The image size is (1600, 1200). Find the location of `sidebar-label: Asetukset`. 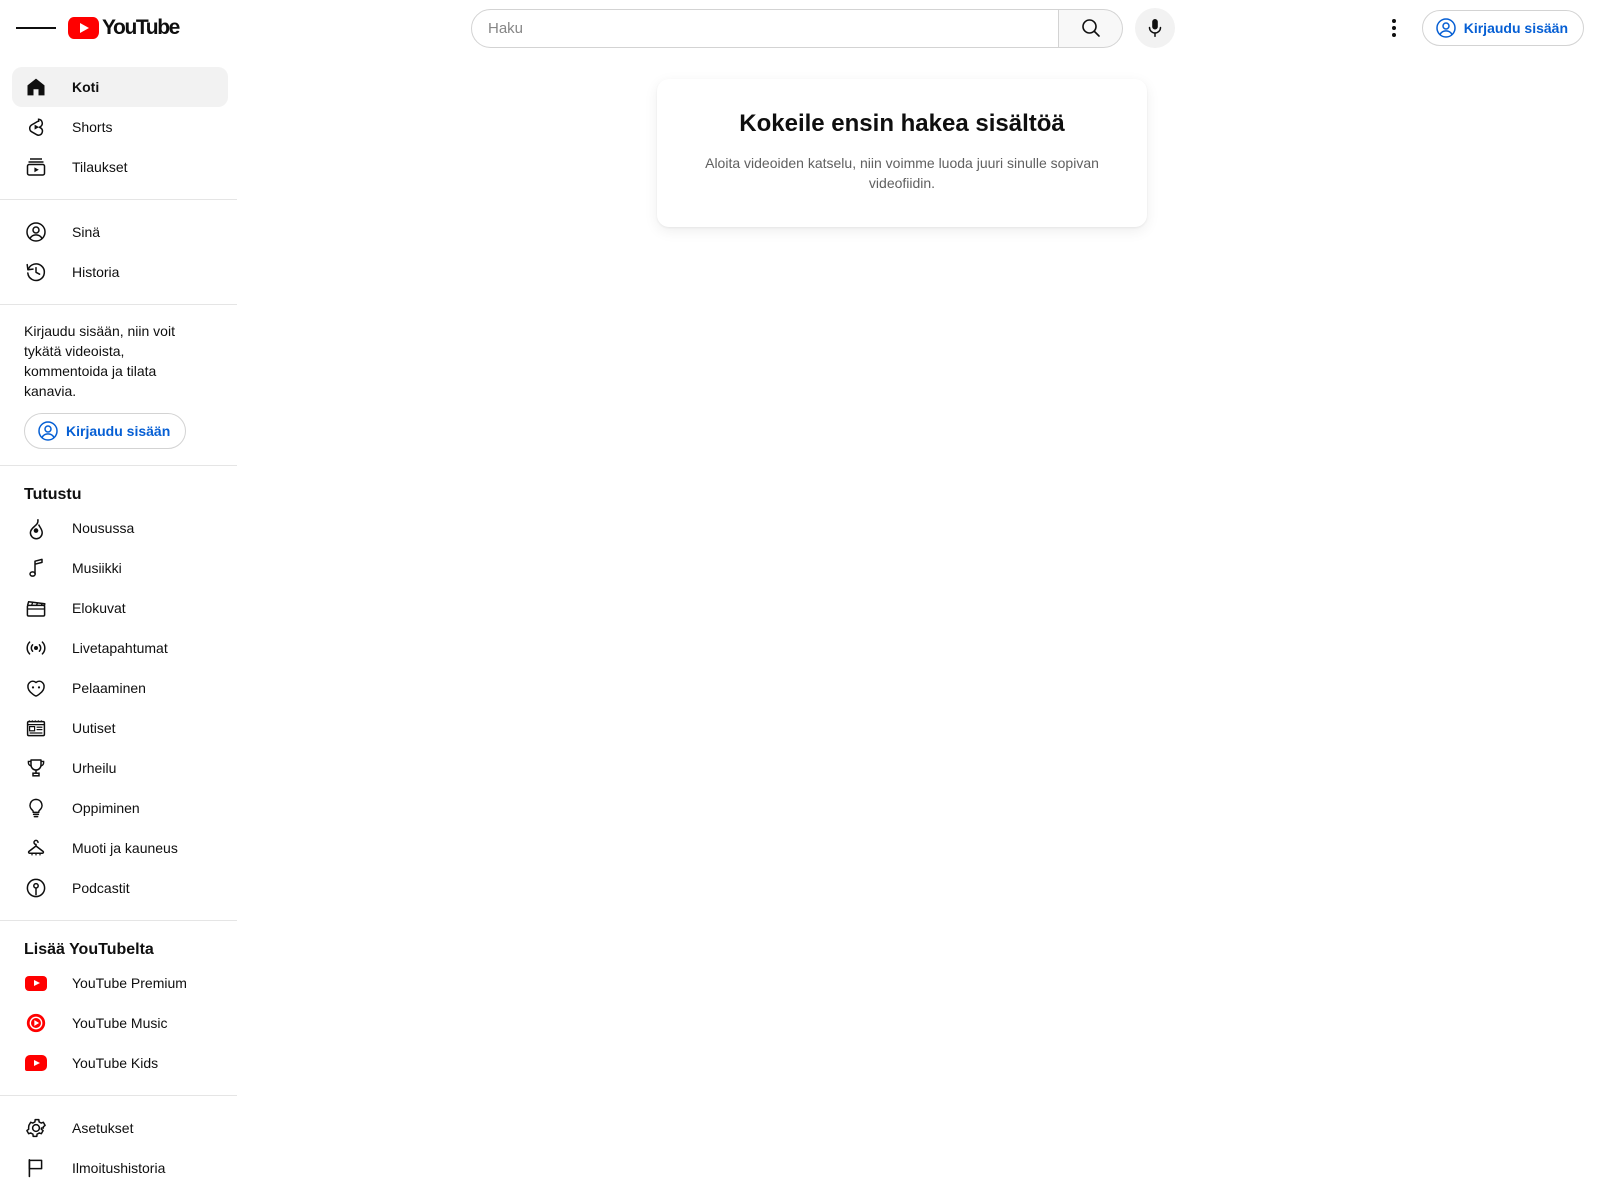

sidebar-label: Asetukset is located at coordinates (103, 1128).